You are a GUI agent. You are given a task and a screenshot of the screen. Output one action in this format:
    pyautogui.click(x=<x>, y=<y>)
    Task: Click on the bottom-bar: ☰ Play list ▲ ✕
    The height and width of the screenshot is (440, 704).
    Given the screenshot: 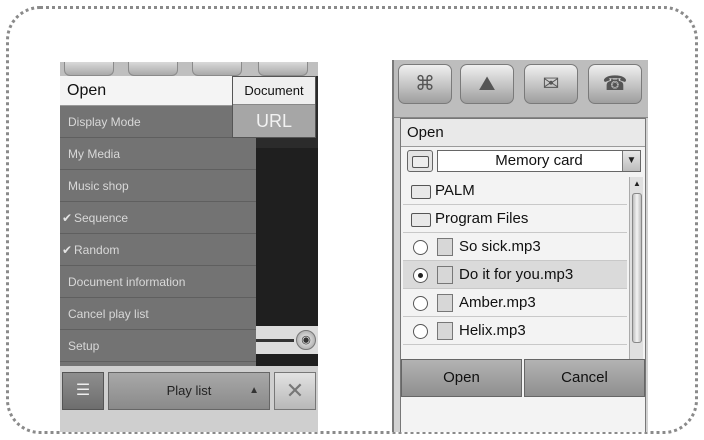 What is the action you would take?
    pyautogui.click(x=189, y=399)
    